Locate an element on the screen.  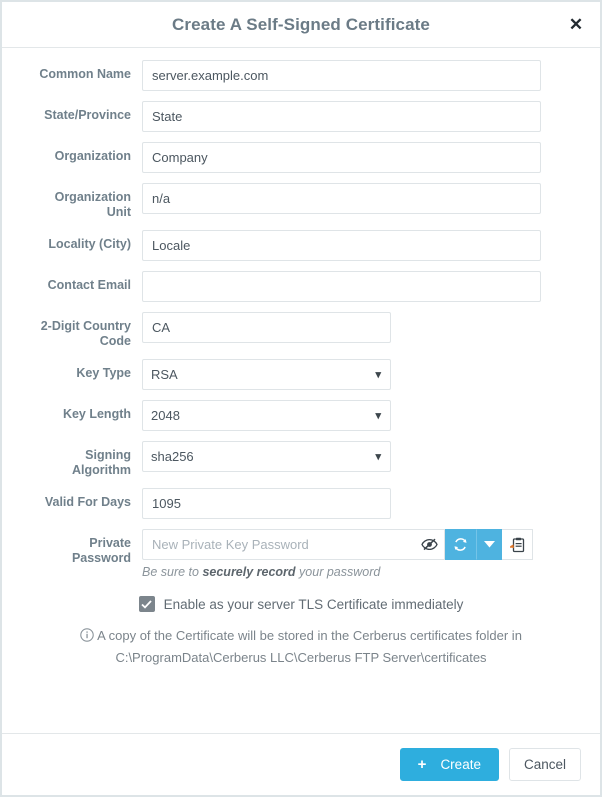
password-input-group is located at coordinates (358, 544).